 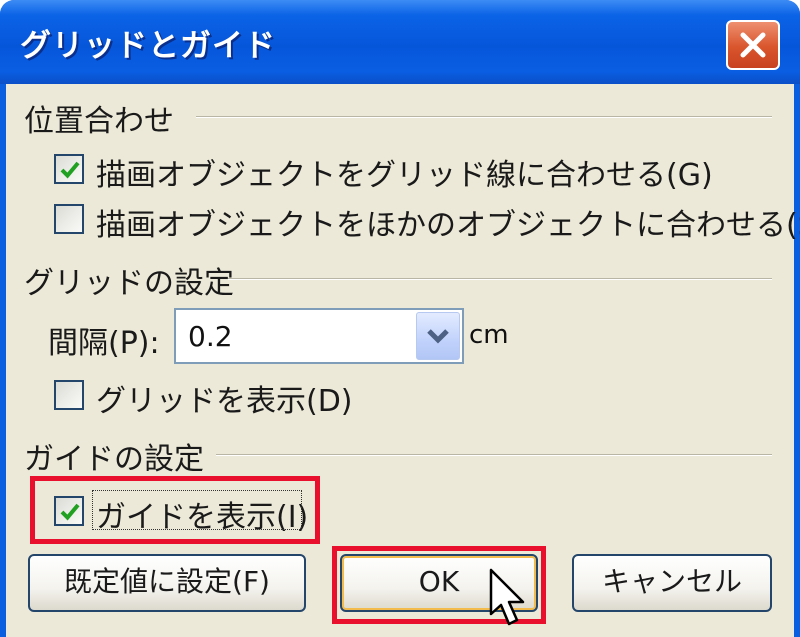 I want to click on grid-group-divider, so click(x=500, y=279).